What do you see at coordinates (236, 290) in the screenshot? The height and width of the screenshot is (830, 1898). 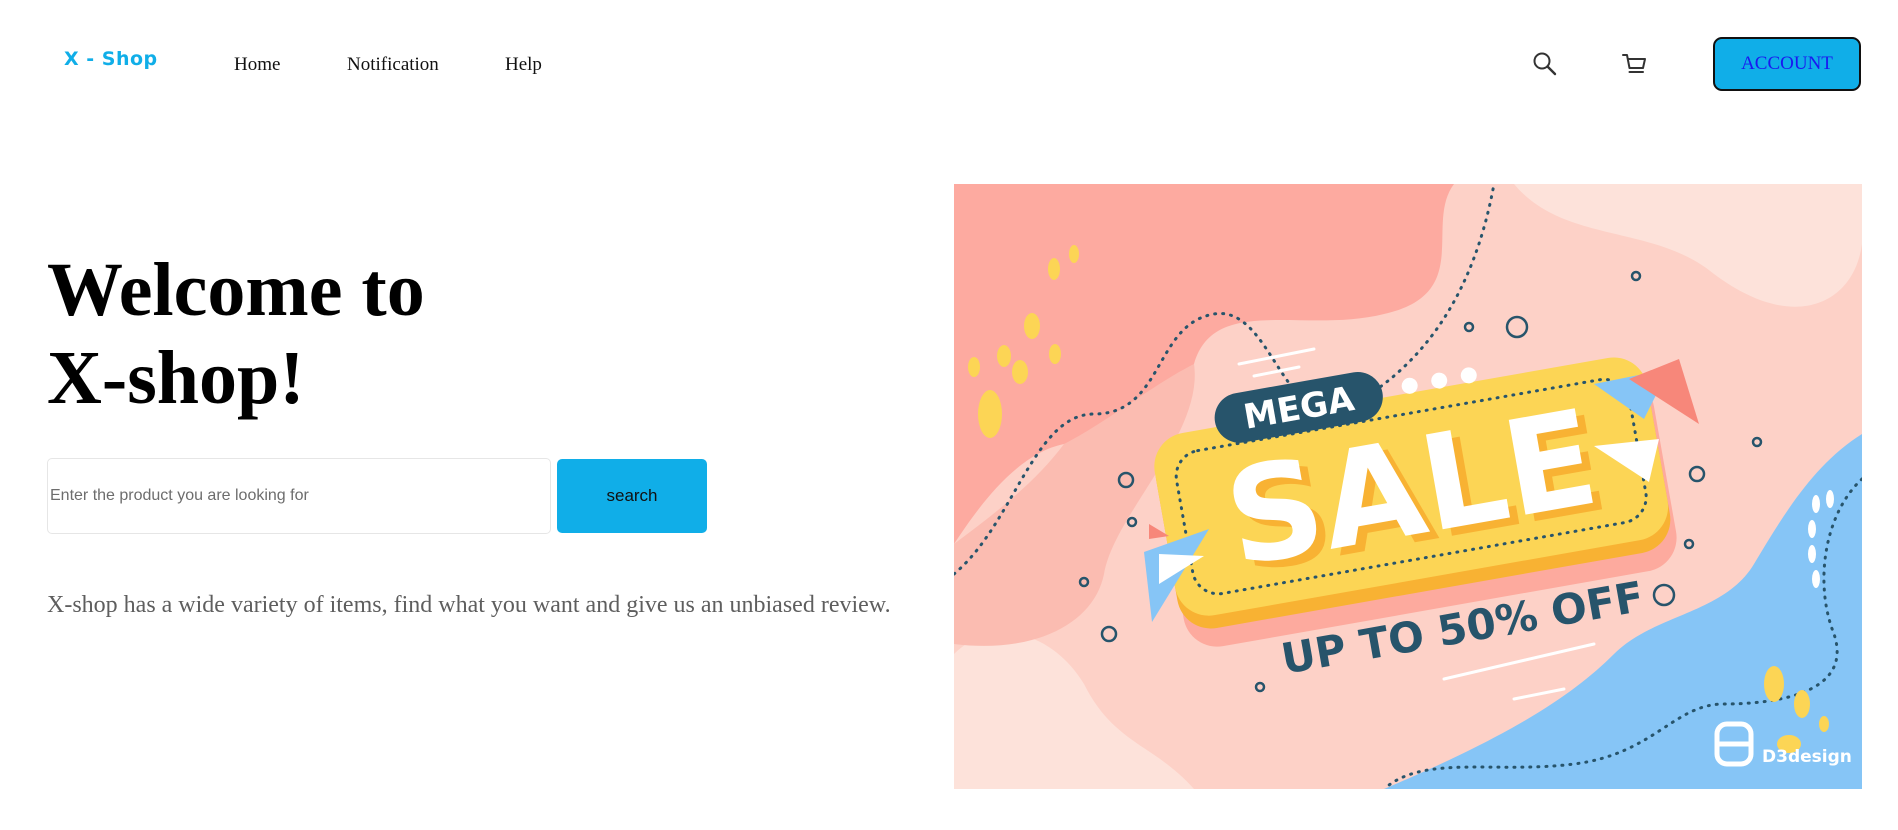 I see `hero-title-line-1: Welcome to` at bounding box center [236, 290].